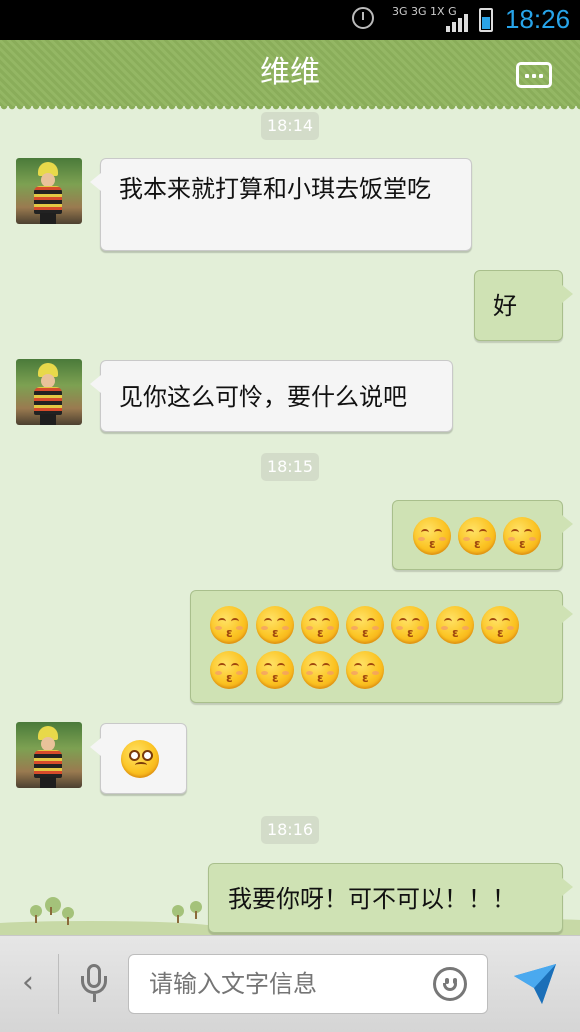 The height and width of the screenshot is (1032, 580). I want to click on signal-icon, so click(458, 22).